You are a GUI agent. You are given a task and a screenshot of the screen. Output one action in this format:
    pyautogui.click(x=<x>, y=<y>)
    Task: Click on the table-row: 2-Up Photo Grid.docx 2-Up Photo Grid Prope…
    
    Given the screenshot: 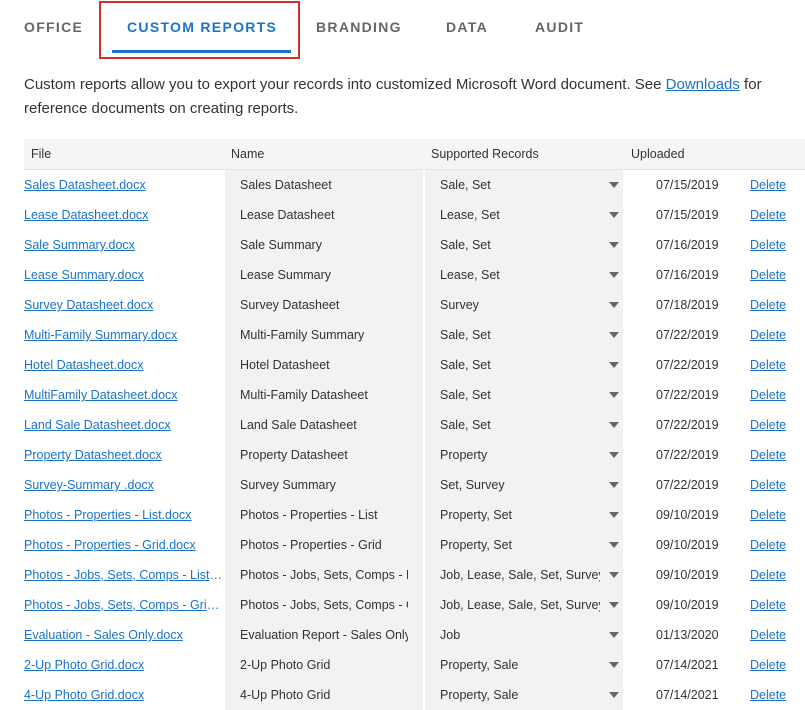 What is the action you would take?
    pyautogui.click(x=402, y=665)
    